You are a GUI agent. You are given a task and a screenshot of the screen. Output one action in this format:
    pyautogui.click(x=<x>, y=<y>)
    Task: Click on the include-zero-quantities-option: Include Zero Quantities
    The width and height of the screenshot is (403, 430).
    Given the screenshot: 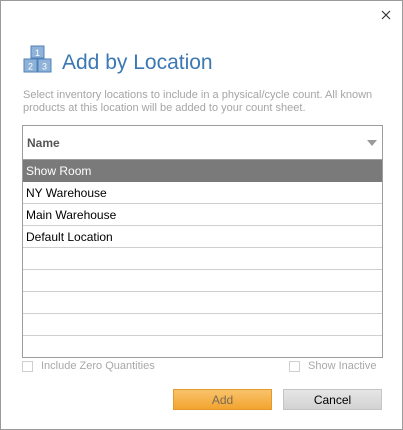 What is the action you would take?
    pyautogui.click(x=88, y=366)
    